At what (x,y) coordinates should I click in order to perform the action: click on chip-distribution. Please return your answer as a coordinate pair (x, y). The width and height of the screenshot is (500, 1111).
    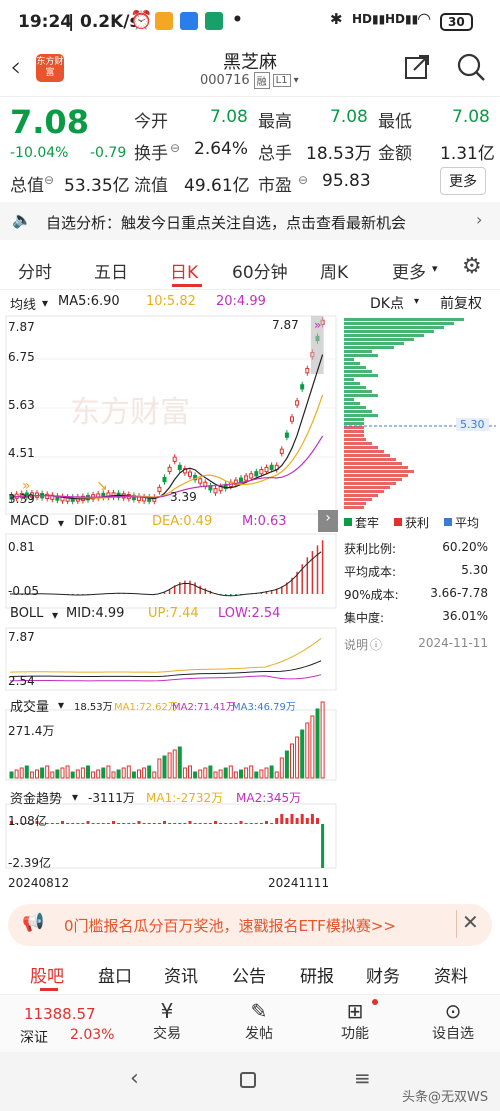
    Looking at the image, I should click on (420, 412).